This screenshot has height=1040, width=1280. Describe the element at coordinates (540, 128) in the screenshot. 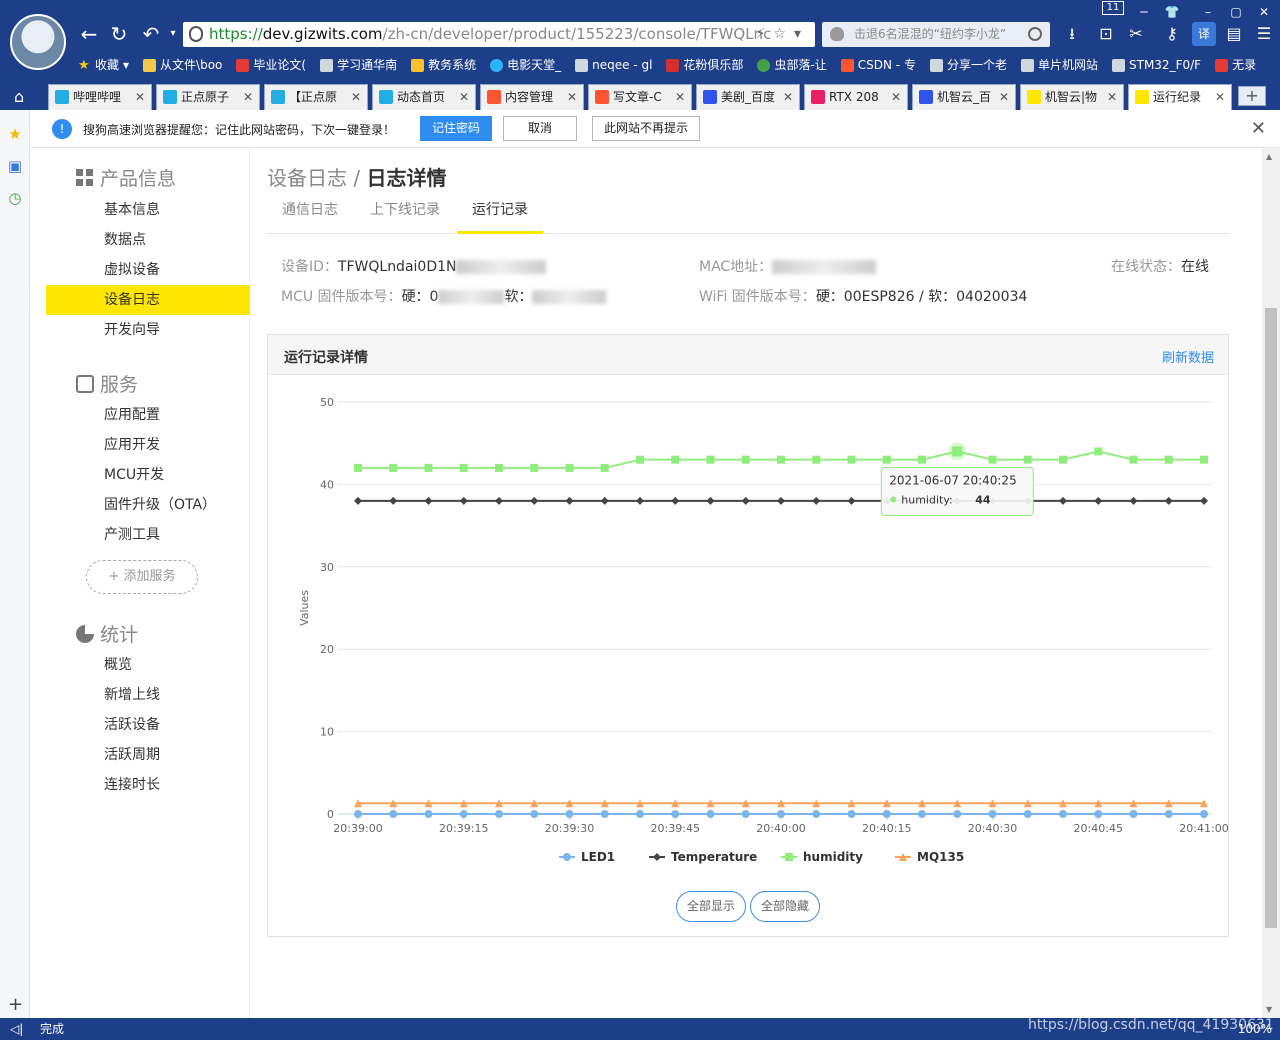

I see `cancel-button: 取消` at that location.